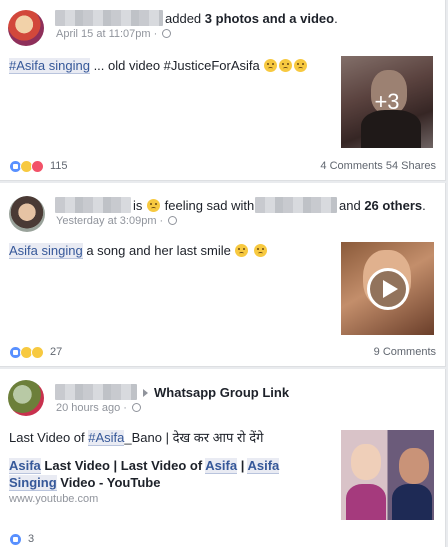 This screenshot has width=448, height=547. I want to click on post-text-rest: ... old video #JusticeForAsifa, so click(174, 65).